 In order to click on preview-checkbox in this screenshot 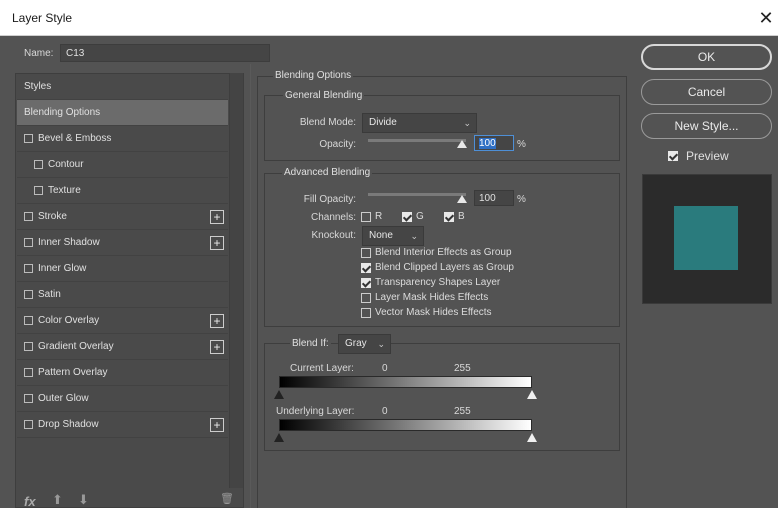, I will do `click(673, 156)`.